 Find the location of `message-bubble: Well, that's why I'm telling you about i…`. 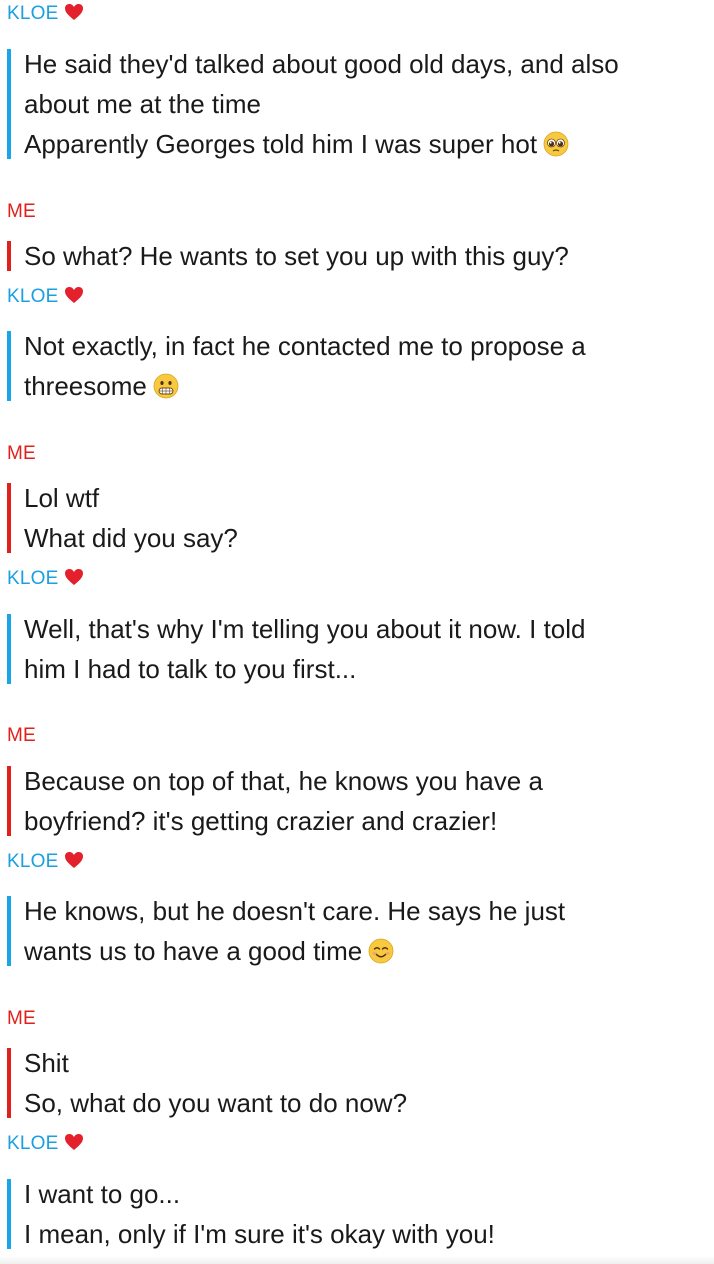

message-bubble: Well, that's why I'm telling you about i… is located at coordinates (352, 649).